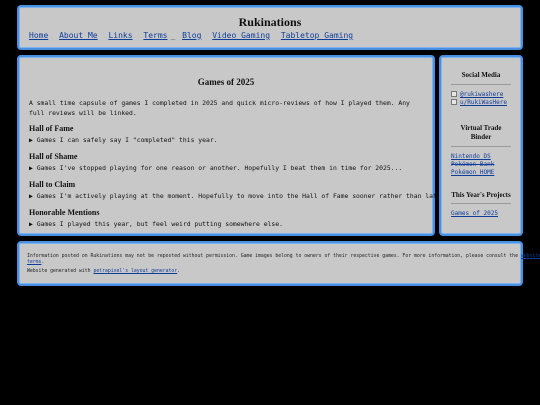 This screenshot has width=540, height=405. I want to click on nav-home-link: Home, so click(38, 35).